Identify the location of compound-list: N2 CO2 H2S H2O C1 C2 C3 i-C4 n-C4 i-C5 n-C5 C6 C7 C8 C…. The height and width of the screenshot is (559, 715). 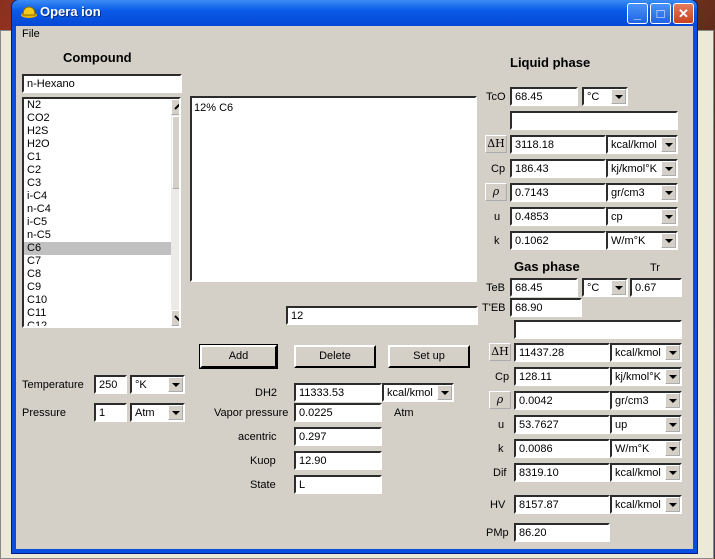
(101, 212).